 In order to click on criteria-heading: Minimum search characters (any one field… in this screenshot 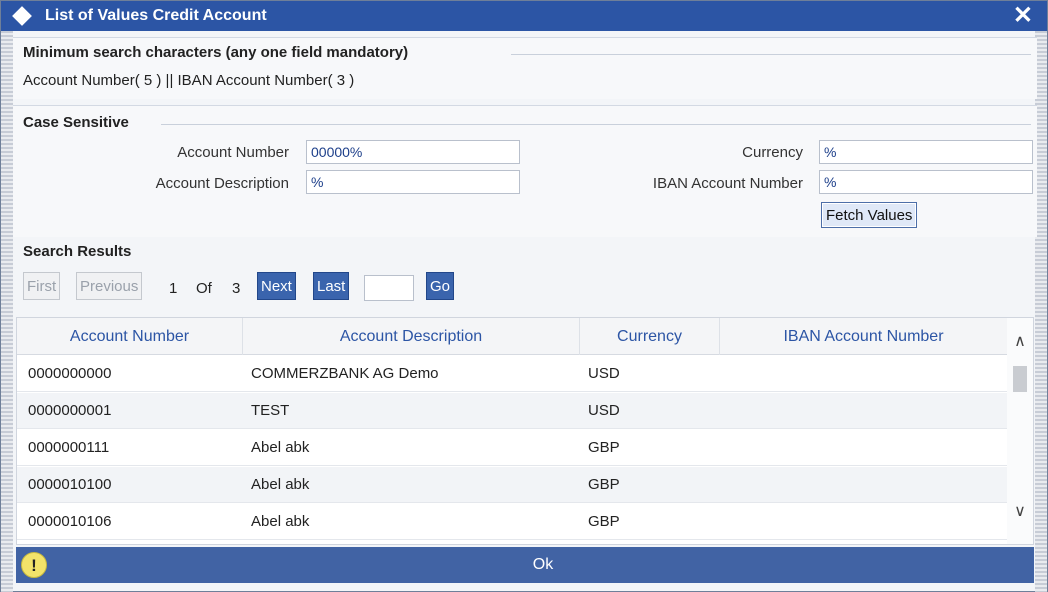, I will do `click(216, 52)`.